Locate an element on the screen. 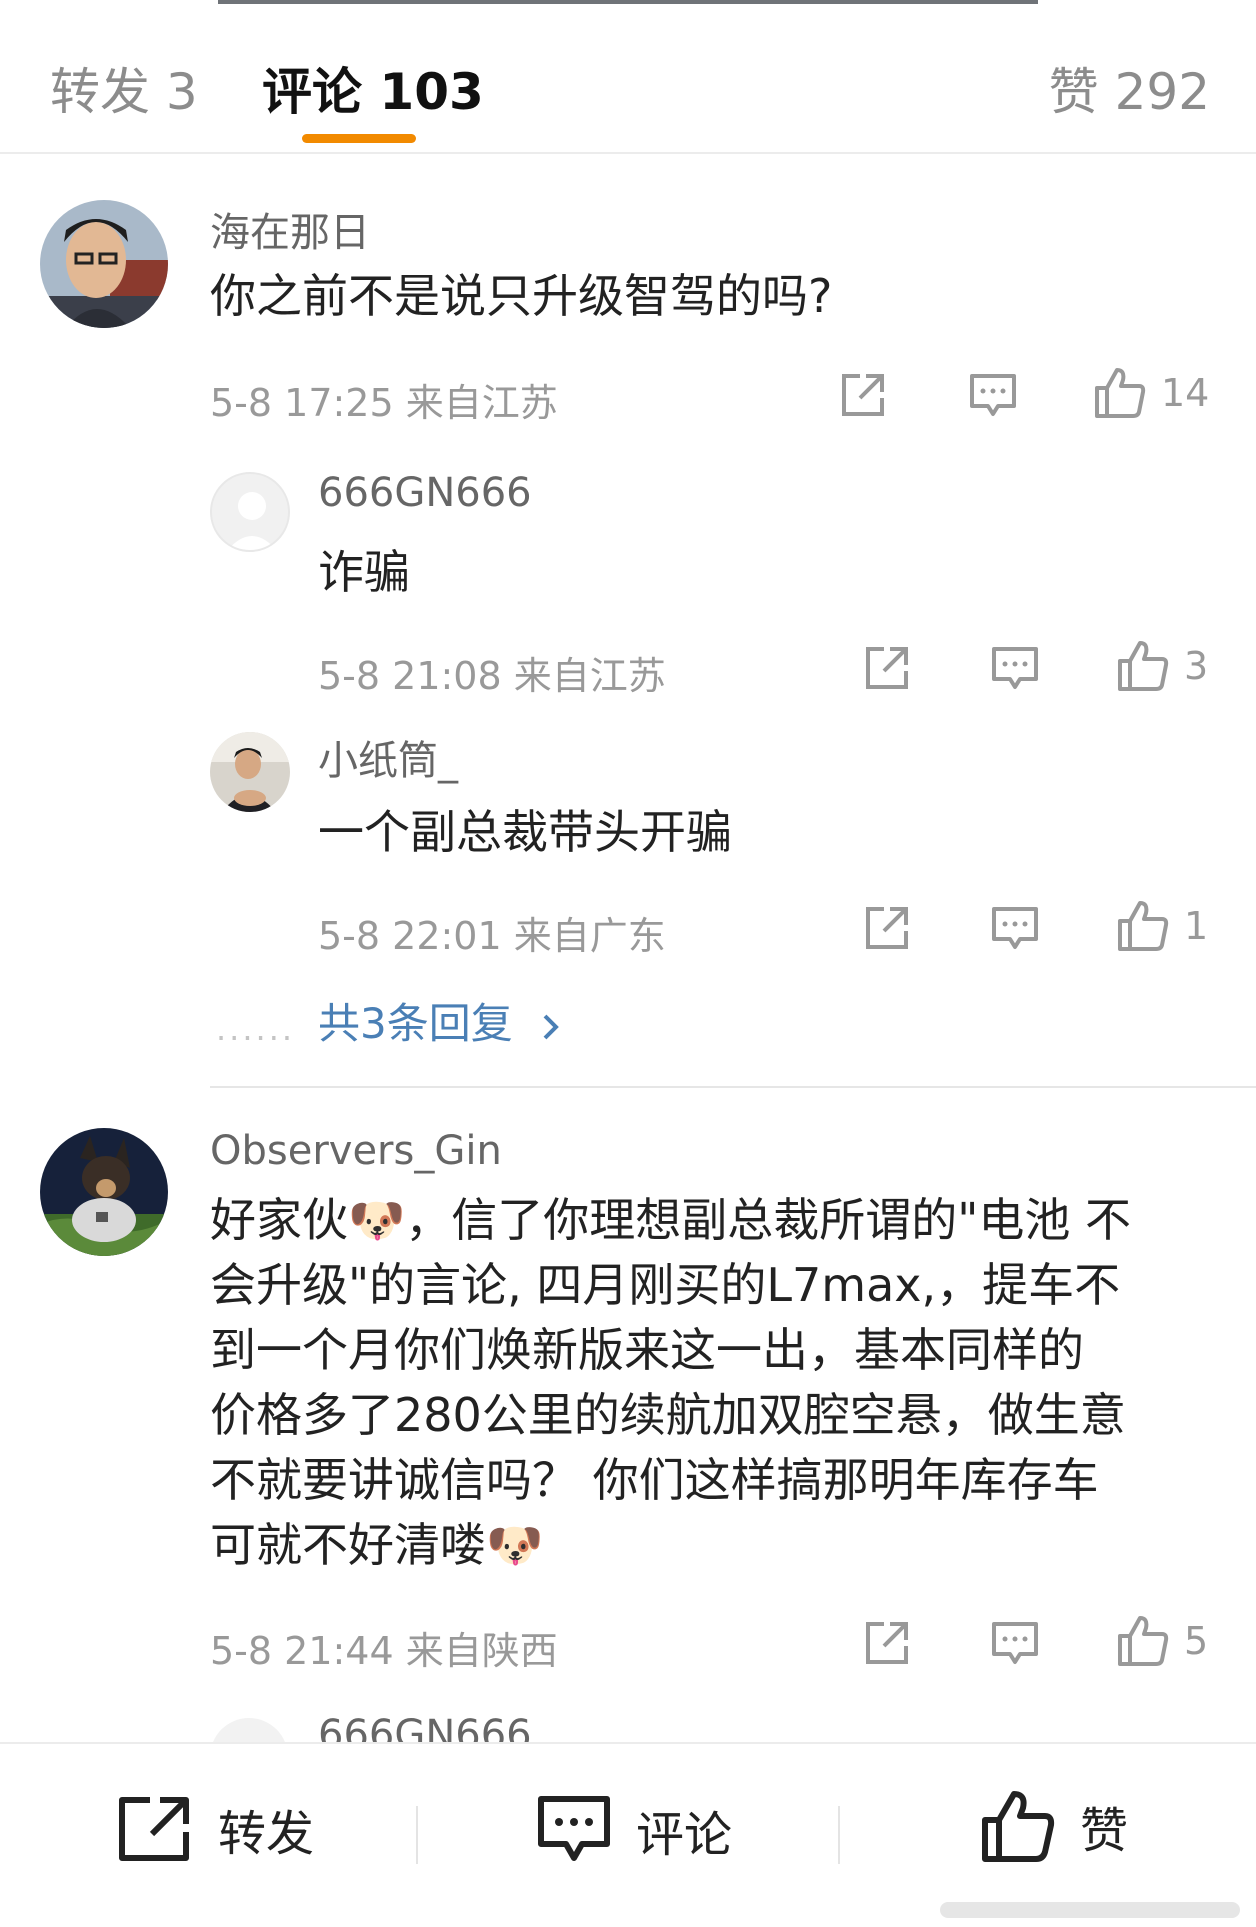 This screenshot has width=1256, height=1927. more-replies-link: 共3条回复 is located at coordinates (440, 1020).